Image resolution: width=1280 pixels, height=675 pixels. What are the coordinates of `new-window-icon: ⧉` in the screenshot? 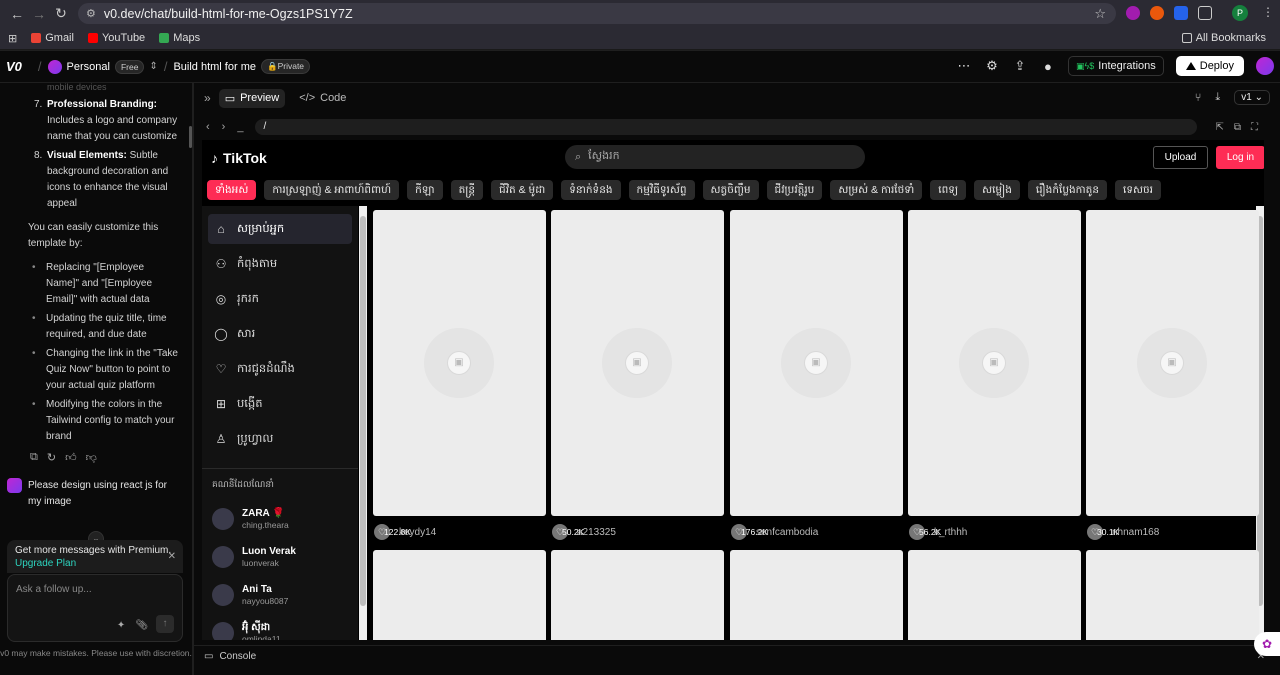 It's located at (1237, 127).